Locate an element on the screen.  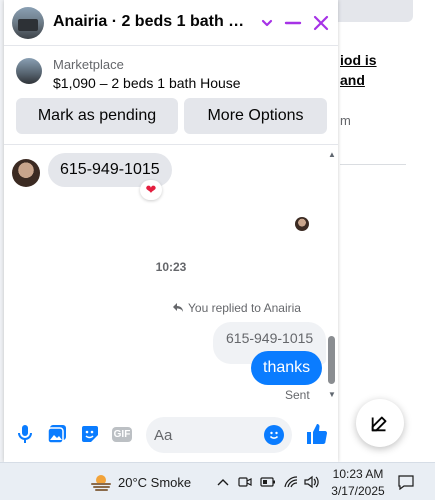
chat-title: Anairia · 2 beds 1 bath House is located at coordinates (153, 22).